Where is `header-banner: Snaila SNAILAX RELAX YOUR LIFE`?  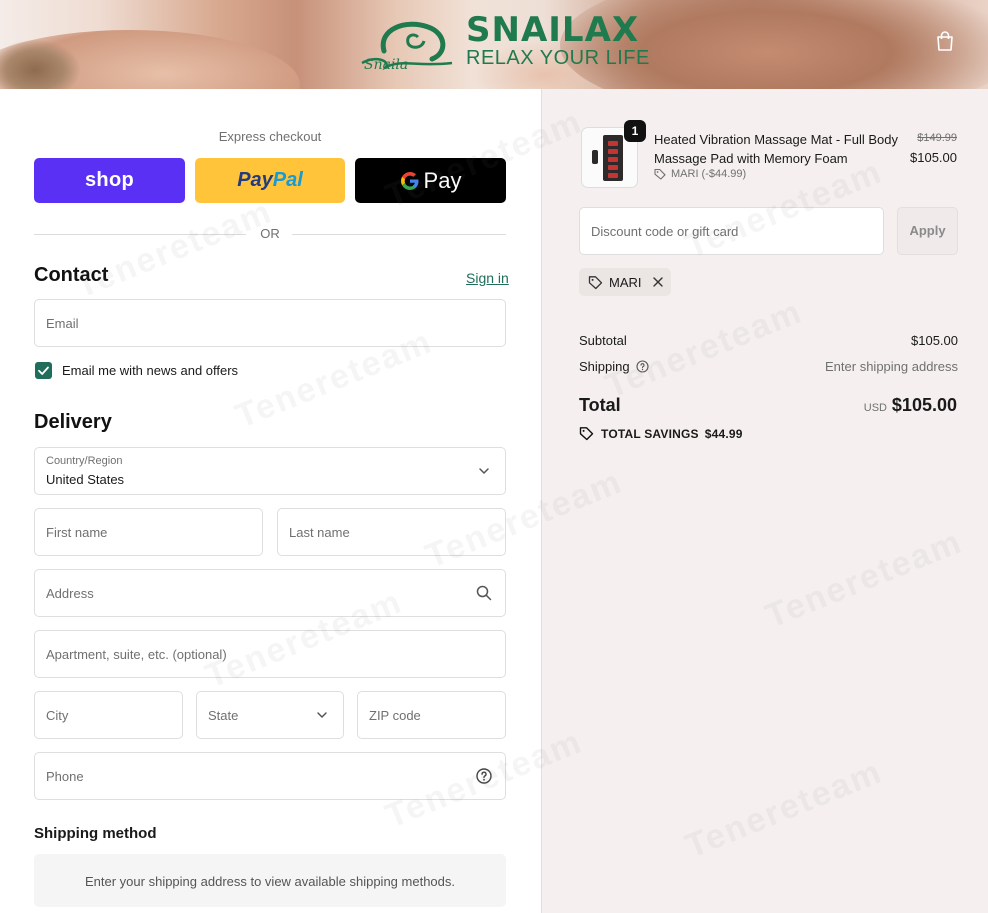
header-banner: Snaila SNAILAX RELAX YOUR LIFE is located at coordinates (494, 44).